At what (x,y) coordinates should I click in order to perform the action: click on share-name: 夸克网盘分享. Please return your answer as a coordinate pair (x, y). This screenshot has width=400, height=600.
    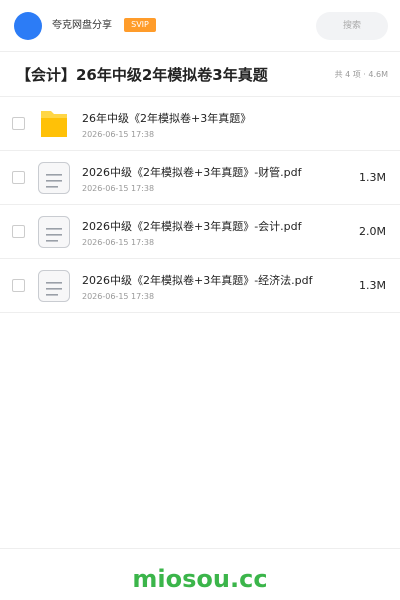
    Looking at the image, I should click on (82, 26).